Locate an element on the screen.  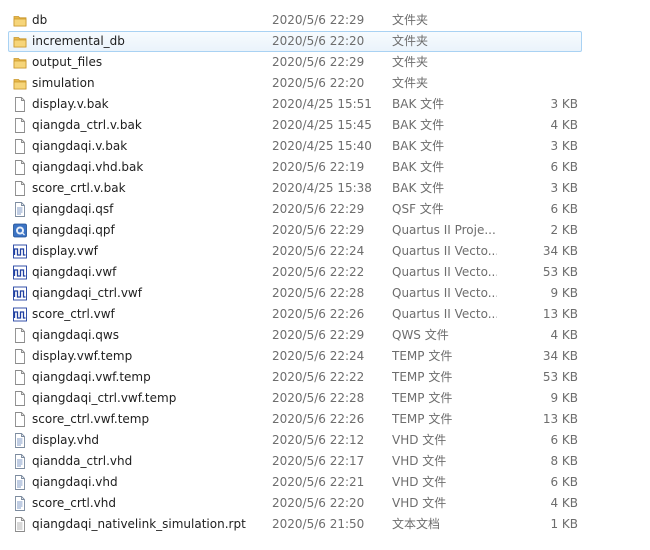
file-type: 文本文档 is located at coordinates (416, 524).